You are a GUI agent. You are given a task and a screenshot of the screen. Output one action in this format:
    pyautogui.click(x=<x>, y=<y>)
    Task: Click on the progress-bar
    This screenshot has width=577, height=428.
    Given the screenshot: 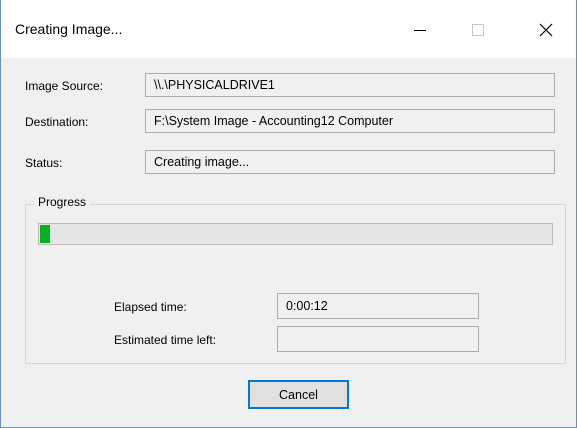 What is the action you would take?
    pyautogui.click(x=295, y=234)
    